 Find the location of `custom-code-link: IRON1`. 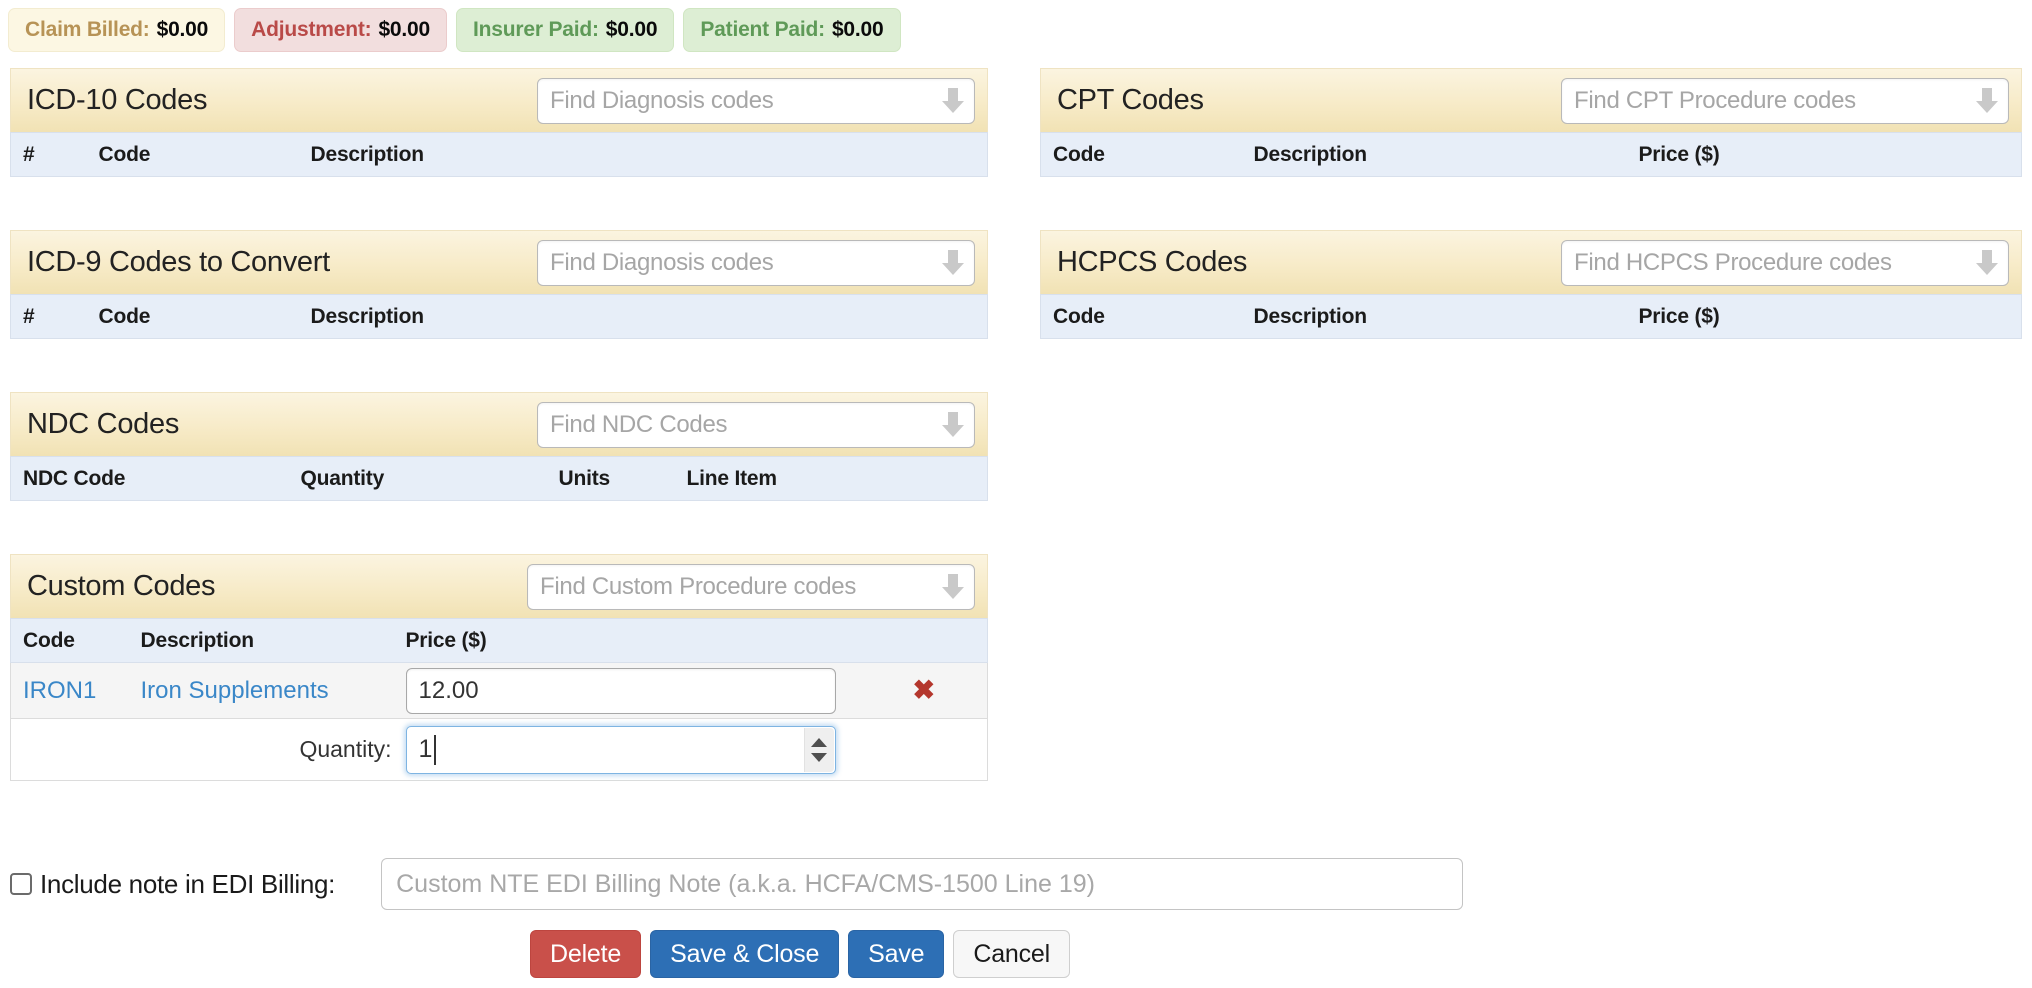

custom-code-link: IRON1 is located at coordinates (59, 690).